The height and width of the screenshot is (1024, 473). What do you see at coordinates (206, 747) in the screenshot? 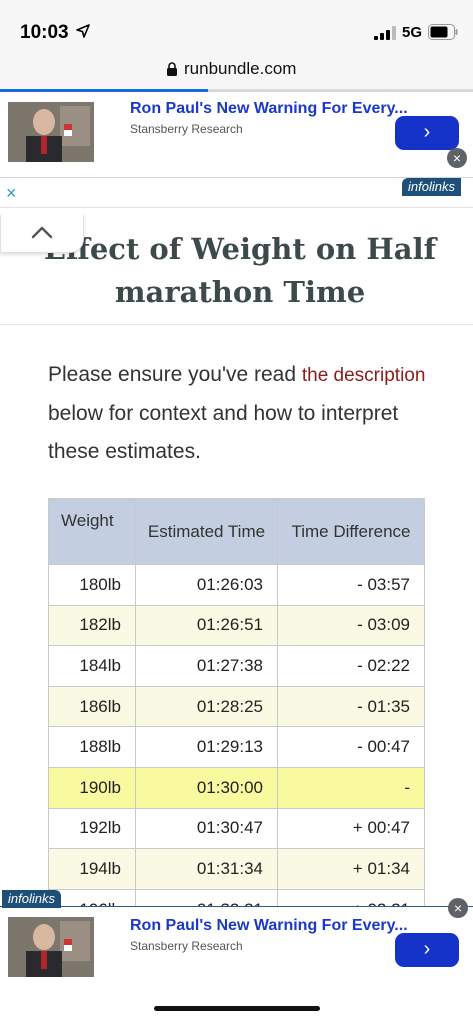
I see `cell-estimated-time: 01:29:13` at bounding box center [206, 747].